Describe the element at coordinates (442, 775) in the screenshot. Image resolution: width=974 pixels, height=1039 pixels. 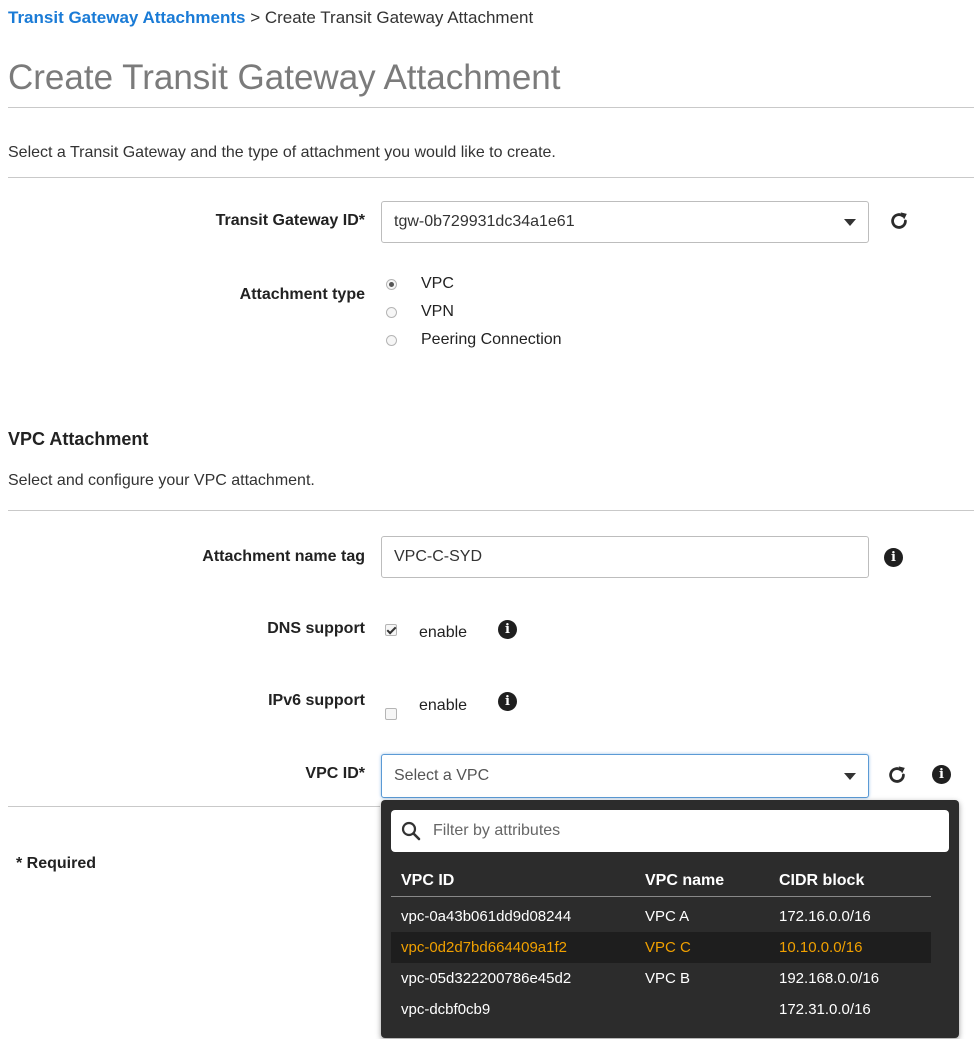
I see `vpc-id-placeholder: Select a VPC` at that location.